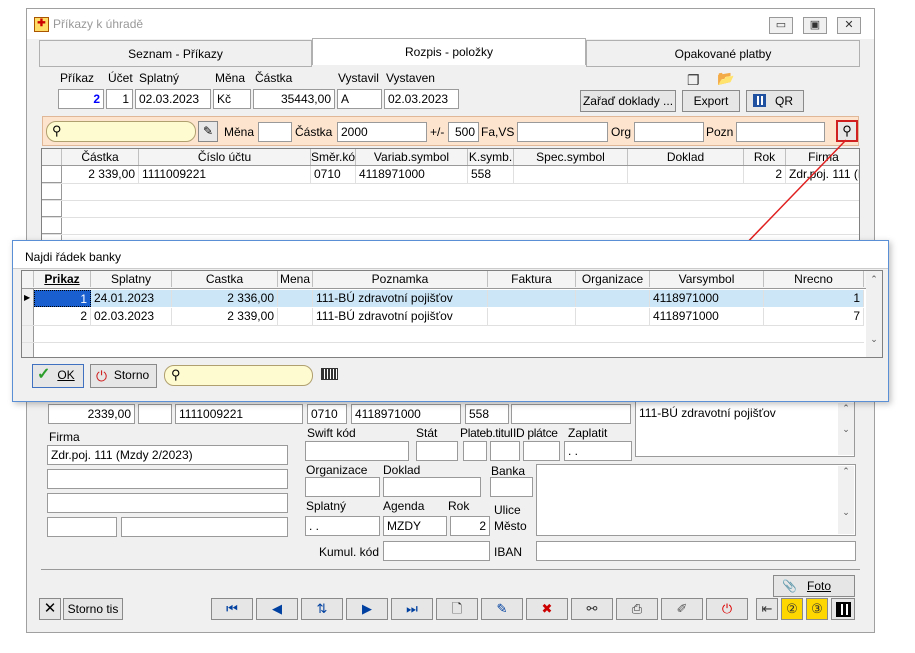 This screenshot has height=653, width=915. What do you see at coordinates (511, 487) in the screenshot?
I see `banka-field` at bounding box center [511, 487].